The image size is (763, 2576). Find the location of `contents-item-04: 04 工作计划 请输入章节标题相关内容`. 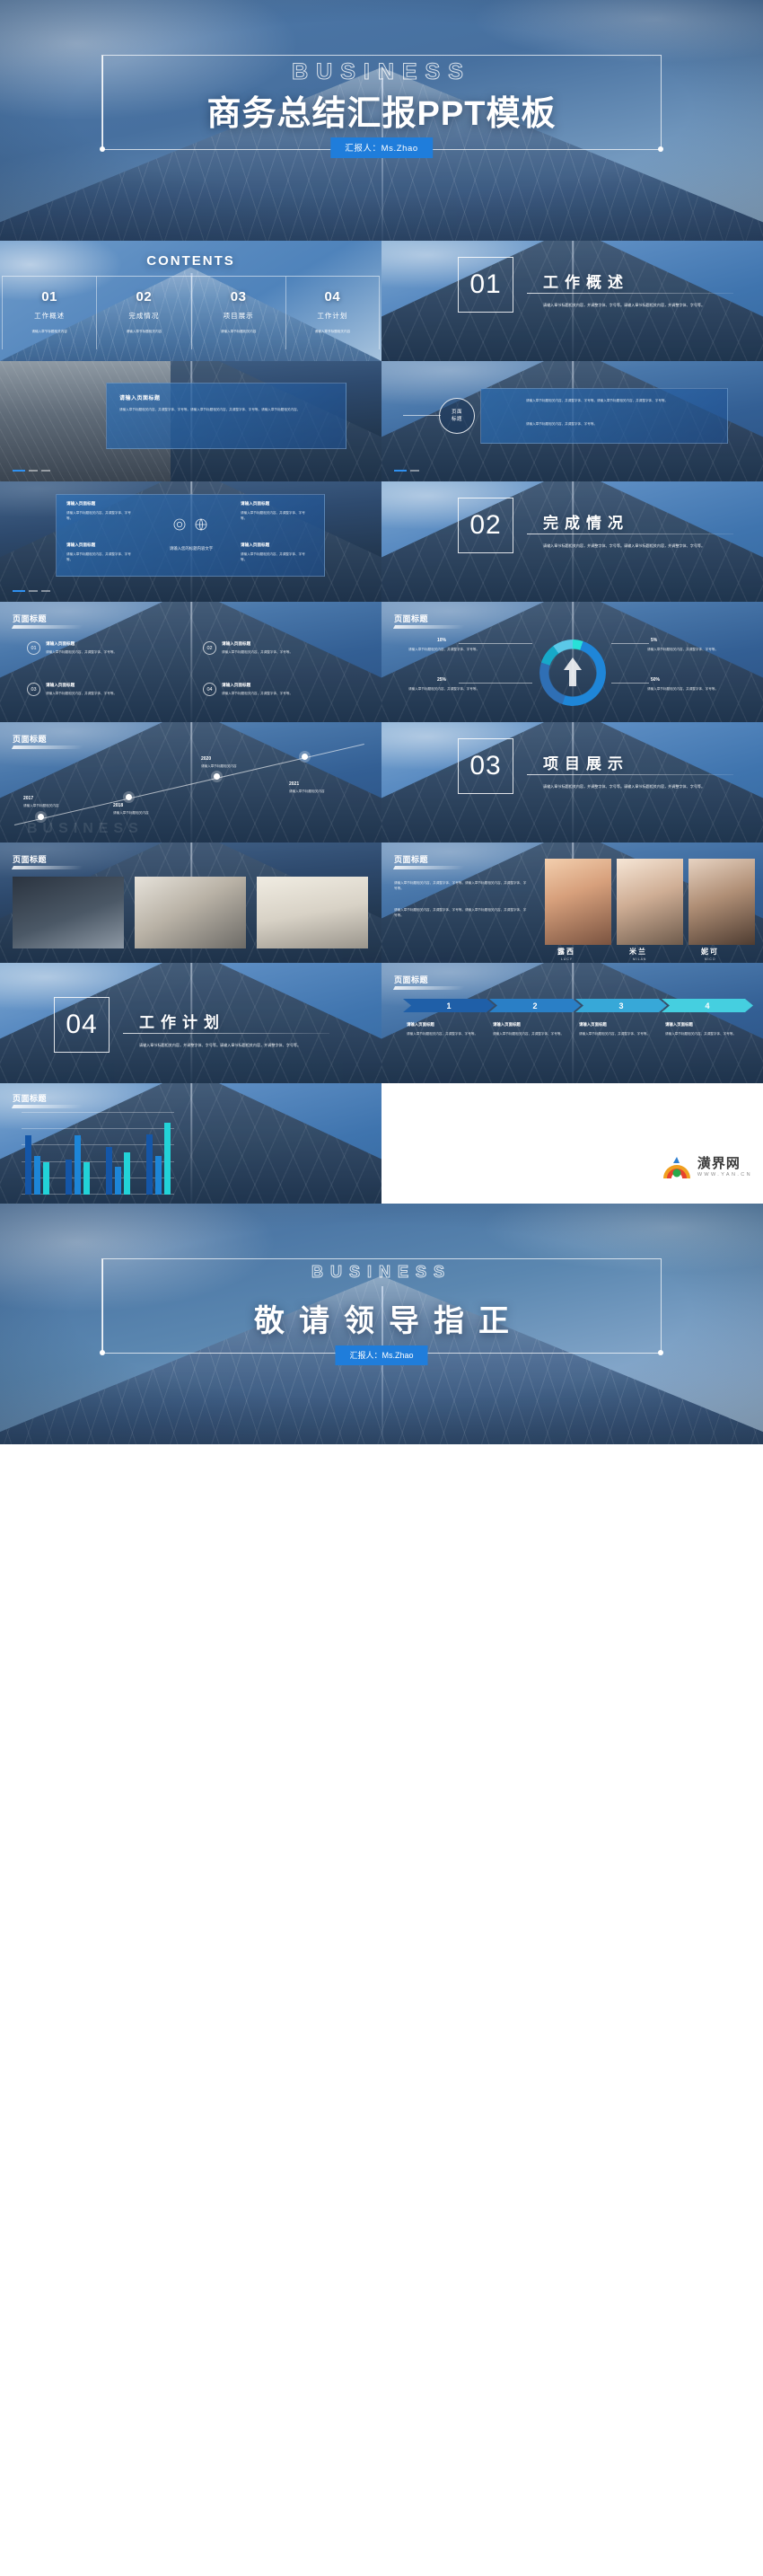

contents-item-04: 04 工作计划 请输入章节标题相关内容 is located at coordinates (333, 313).